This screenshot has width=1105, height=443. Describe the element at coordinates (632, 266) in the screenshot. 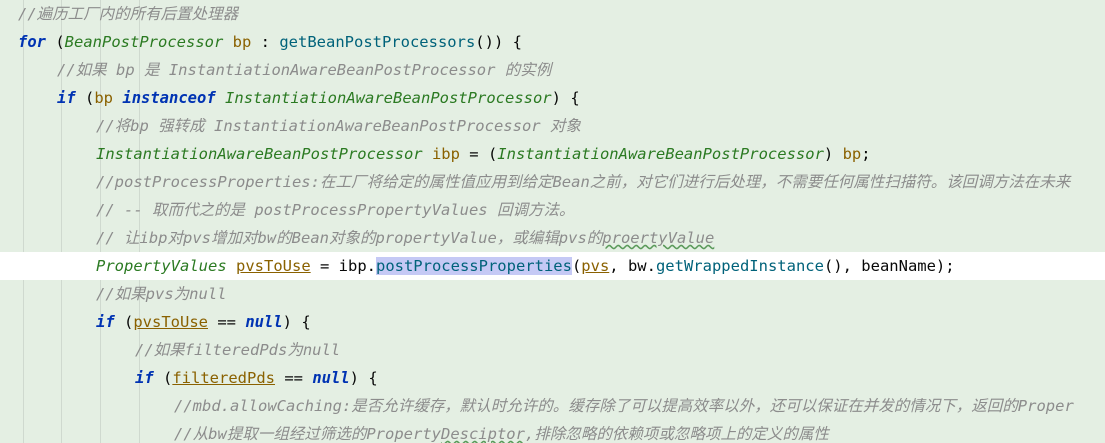

I see `punctuation: , bw.` at that location.